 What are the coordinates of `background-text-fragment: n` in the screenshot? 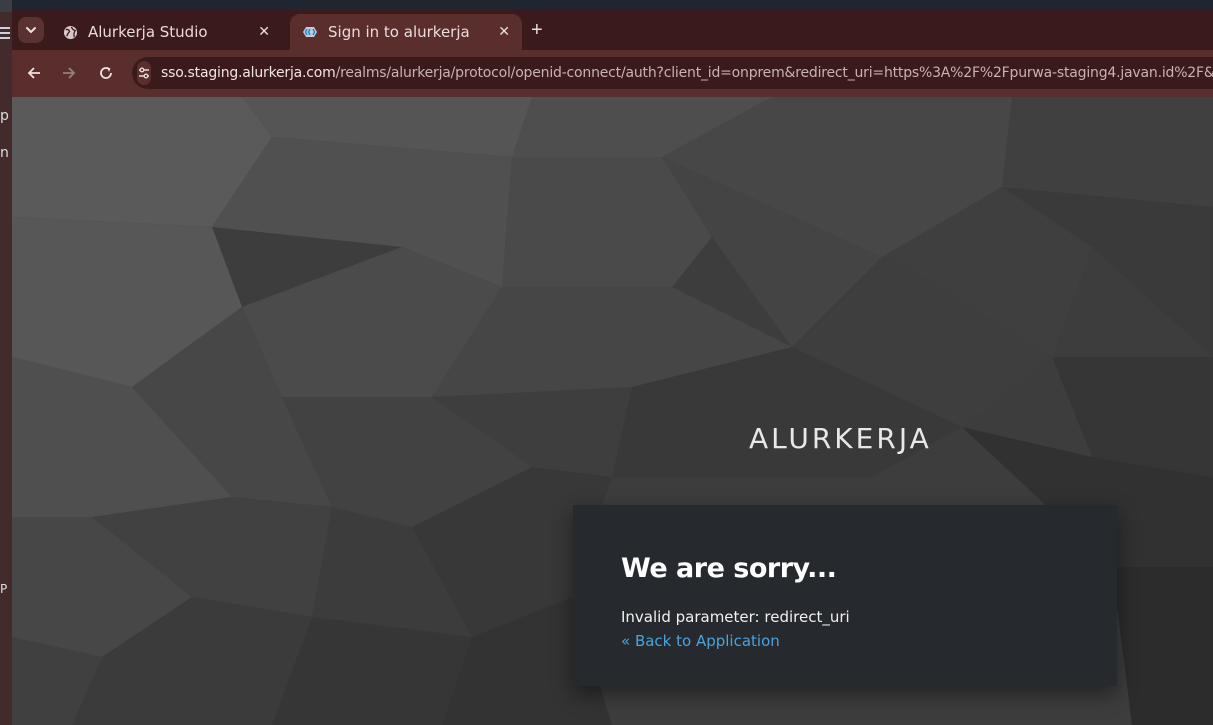 It's located at (4, 153).